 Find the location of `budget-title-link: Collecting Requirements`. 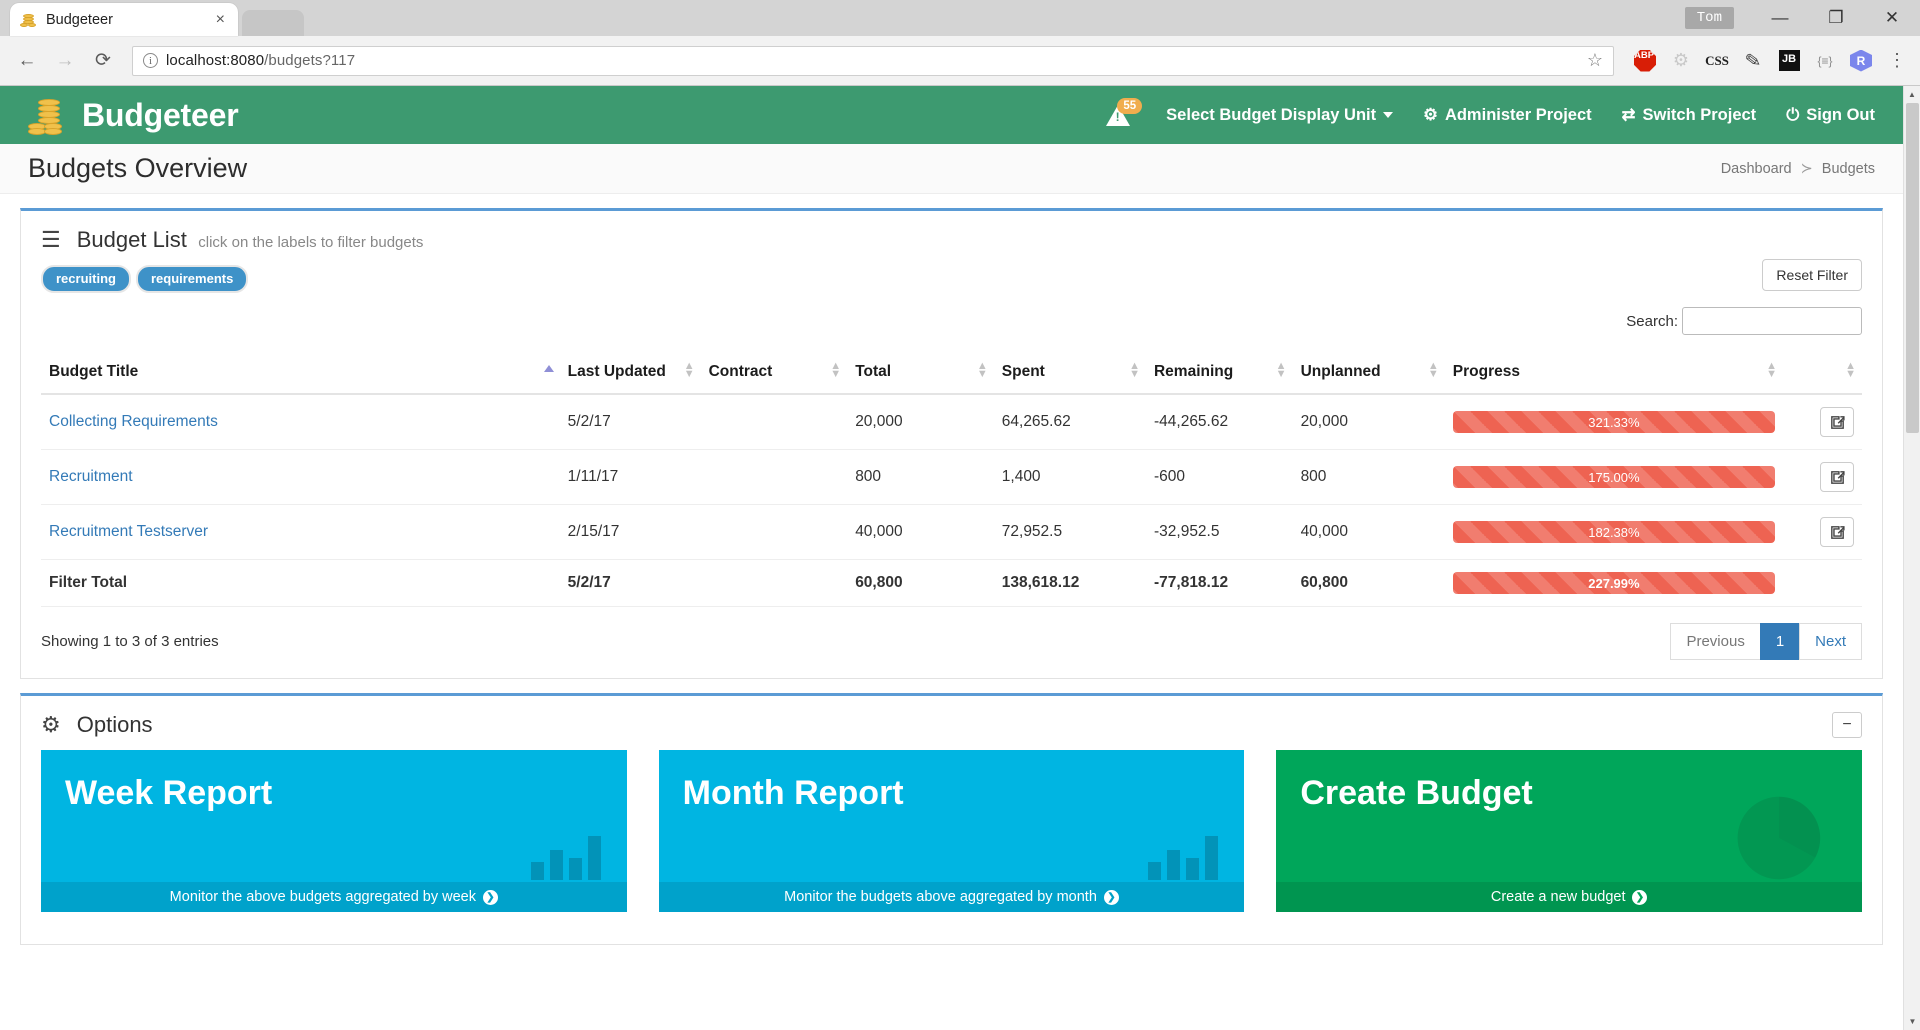

budget-title-link: Collecting Requirements is located at coordinates (133, 421).